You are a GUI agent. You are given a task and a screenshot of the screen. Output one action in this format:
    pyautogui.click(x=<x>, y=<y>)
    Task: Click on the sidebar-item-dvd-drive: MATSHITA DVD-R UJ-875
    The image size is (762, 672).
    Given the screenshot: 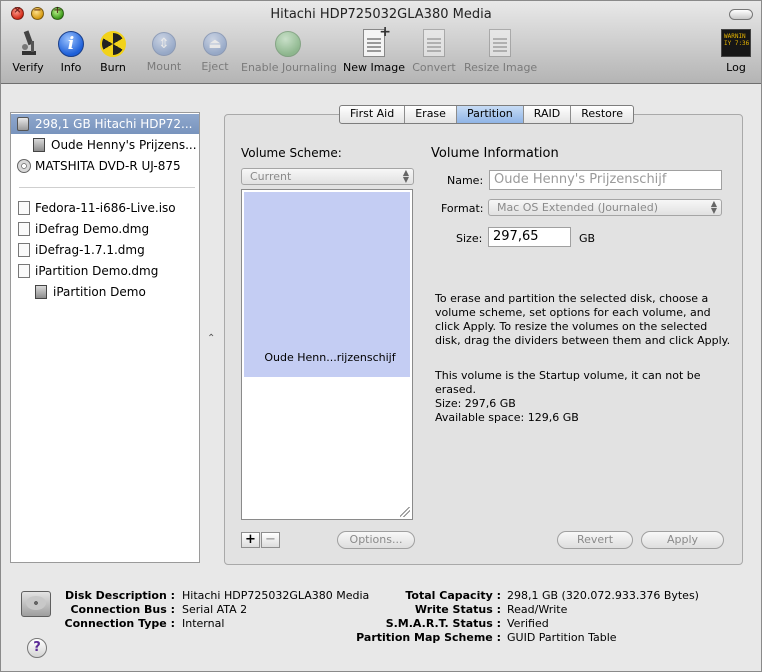 What is the action you would take?
    pyautogui.click(x=105, y=166)
    